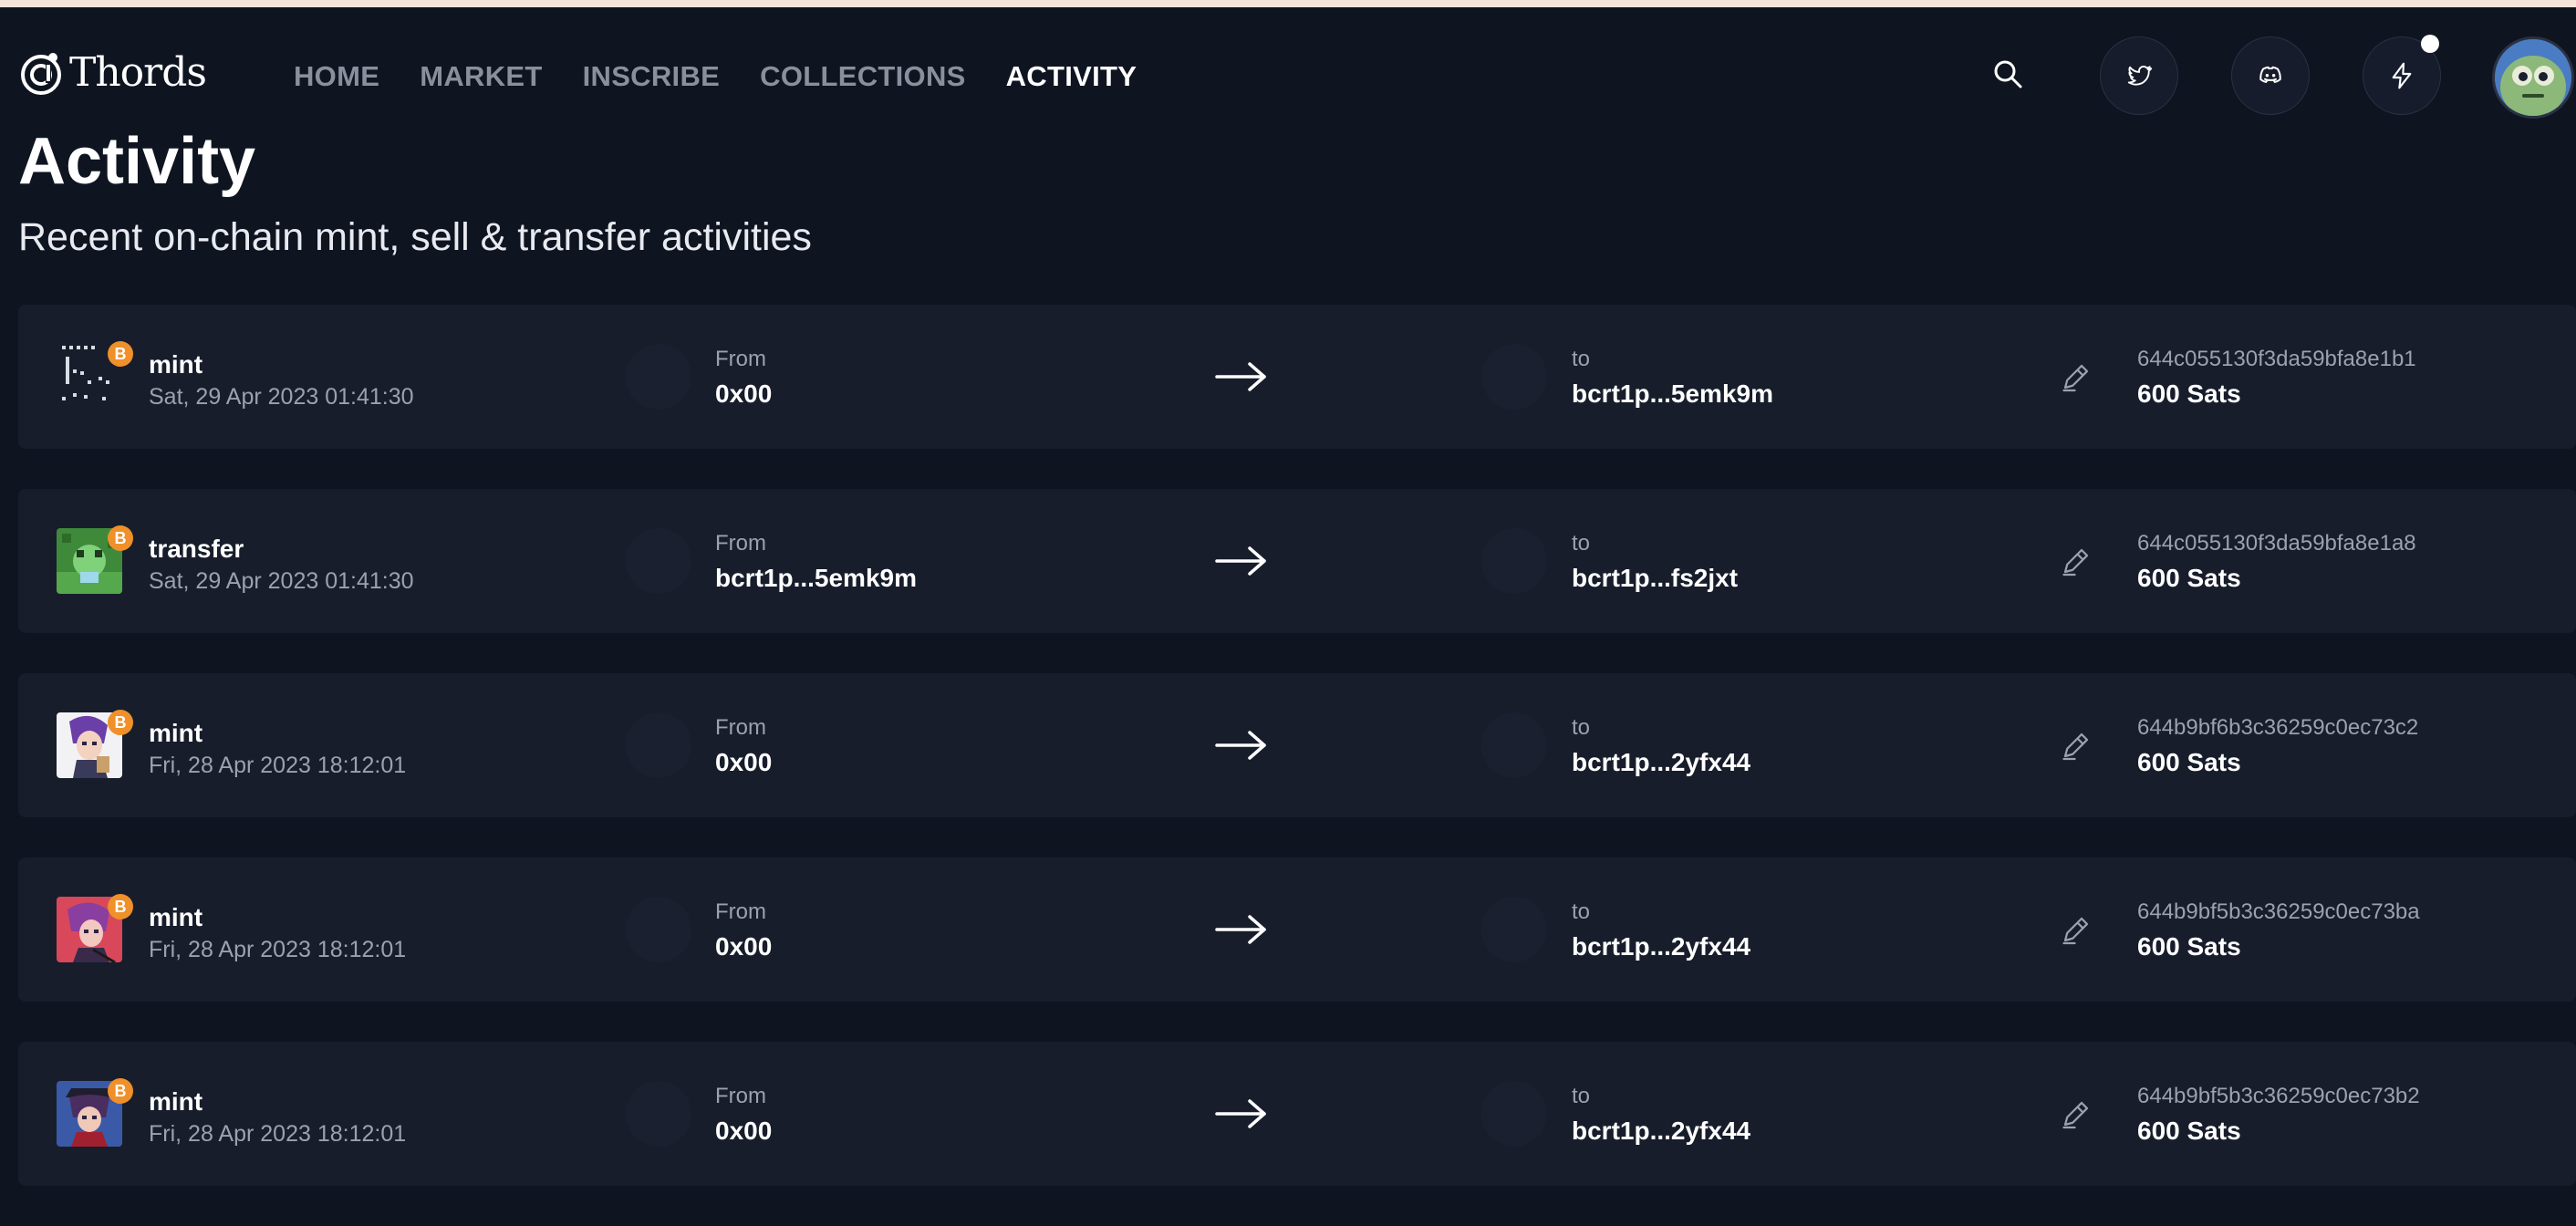 Image resolution: width=2576 pixels, height=1226 pixels. What do you see at coordinates (2278, 912) in the screenshot?
I see `transaction-hash: 644b9bf5b3c36259c0ec73ba` at bounding box center [2278, 912].